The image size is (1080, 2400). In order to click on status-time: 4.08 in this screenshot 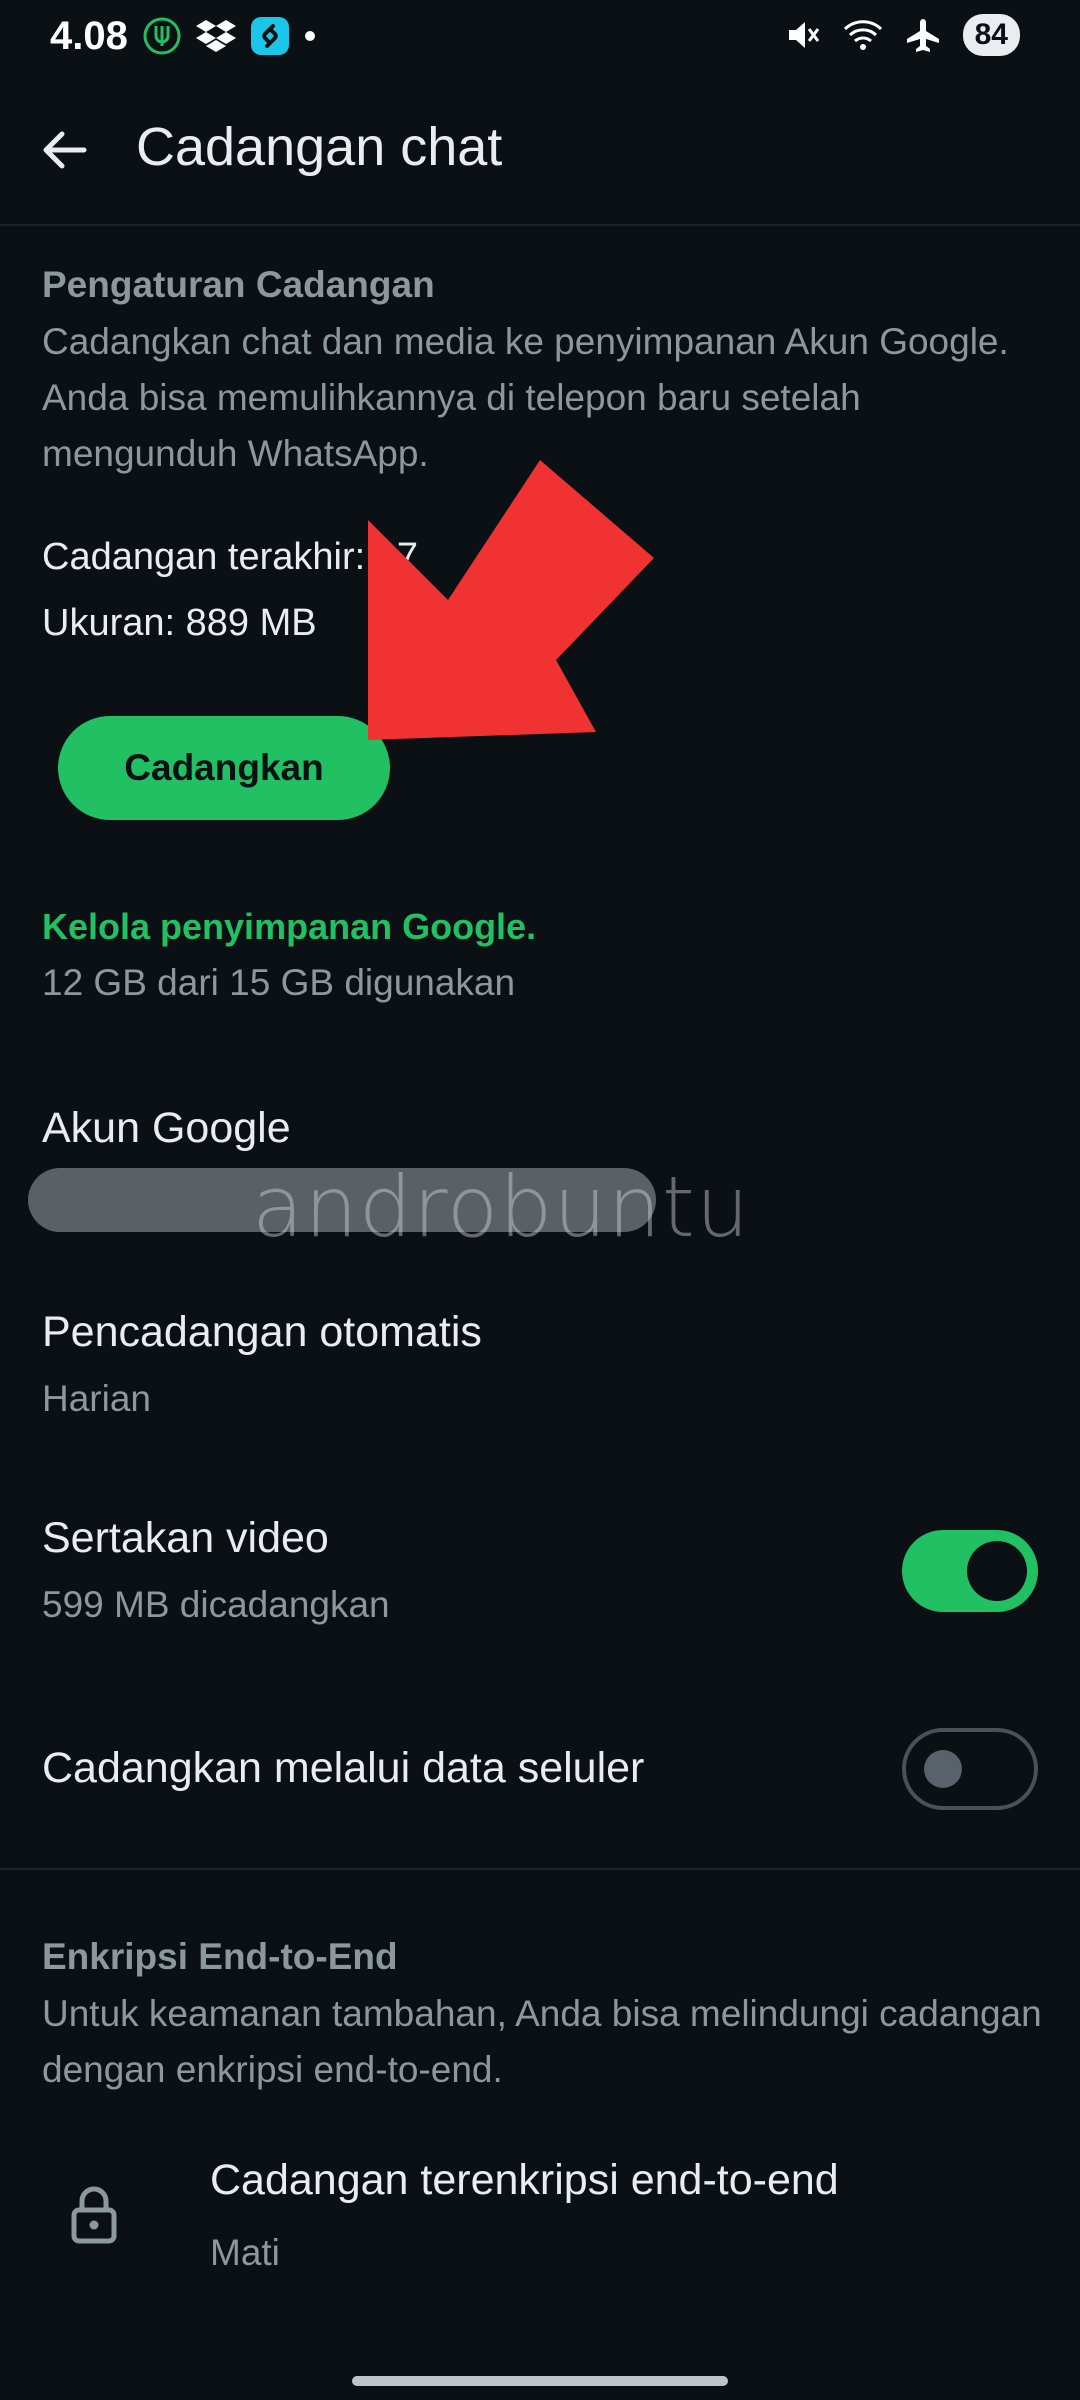, I will do `click(89, 36)`.